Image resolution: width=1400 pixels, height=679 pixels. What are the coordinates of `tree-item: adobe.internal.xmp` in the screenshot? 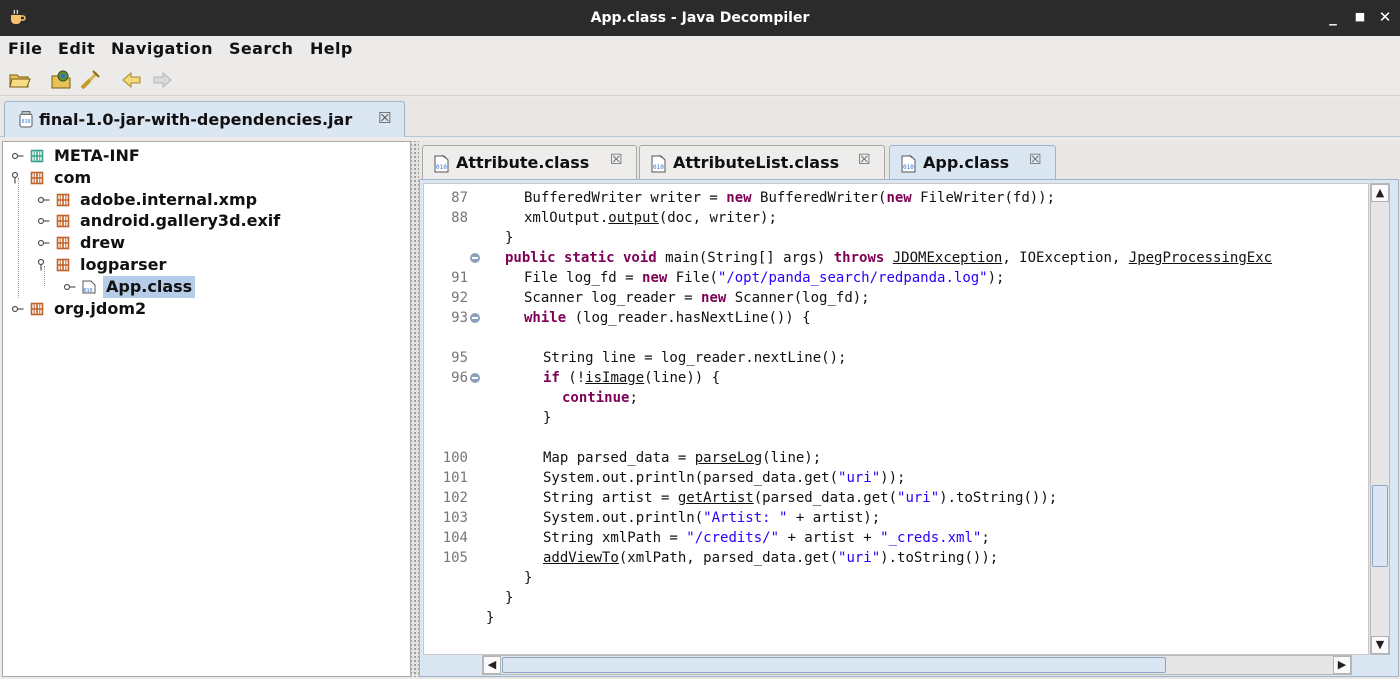 It's located at (217, 200).